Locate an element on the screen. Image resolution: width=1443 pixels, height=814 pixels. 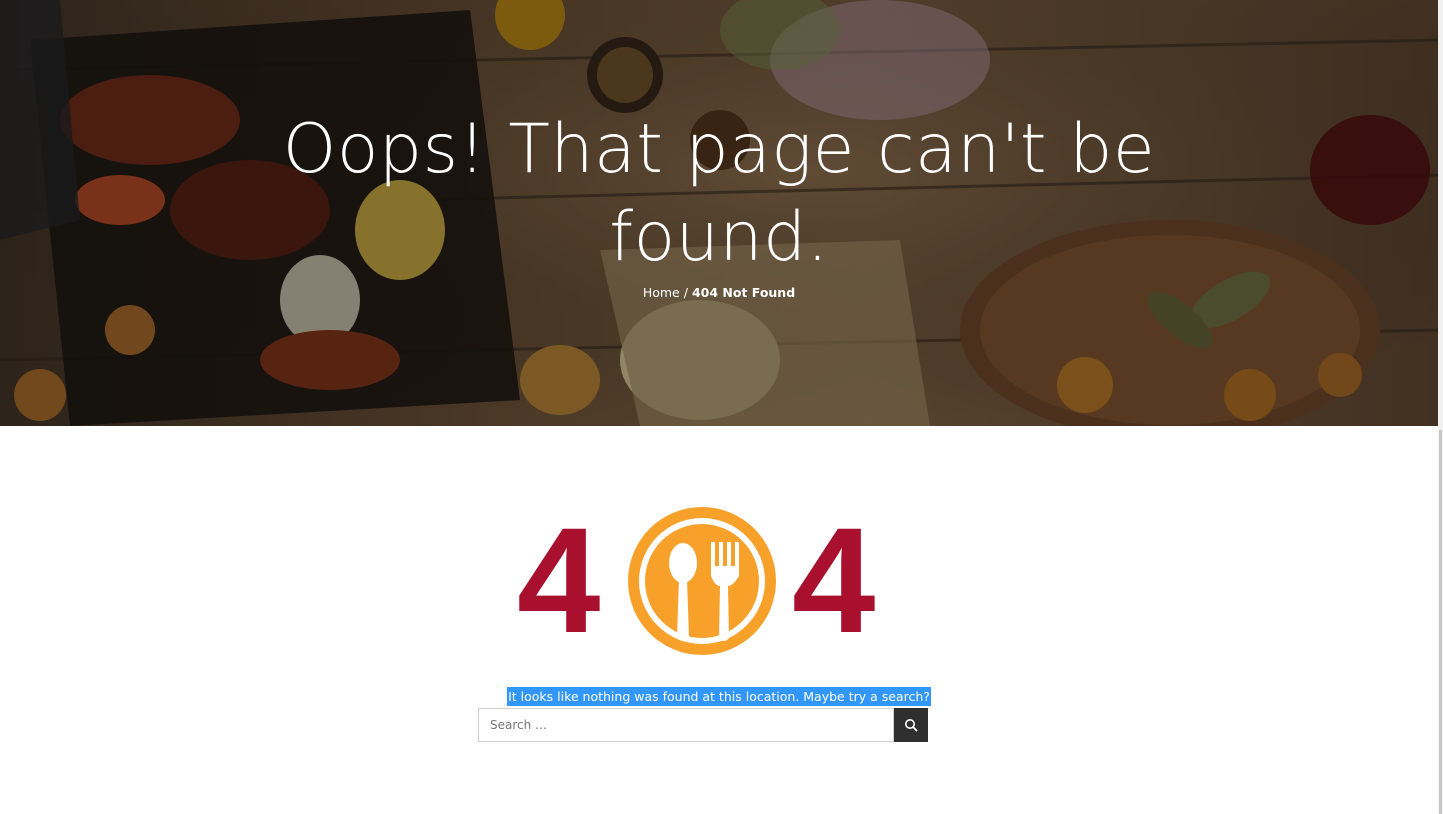
search-input is located at coordinates (686, 725).